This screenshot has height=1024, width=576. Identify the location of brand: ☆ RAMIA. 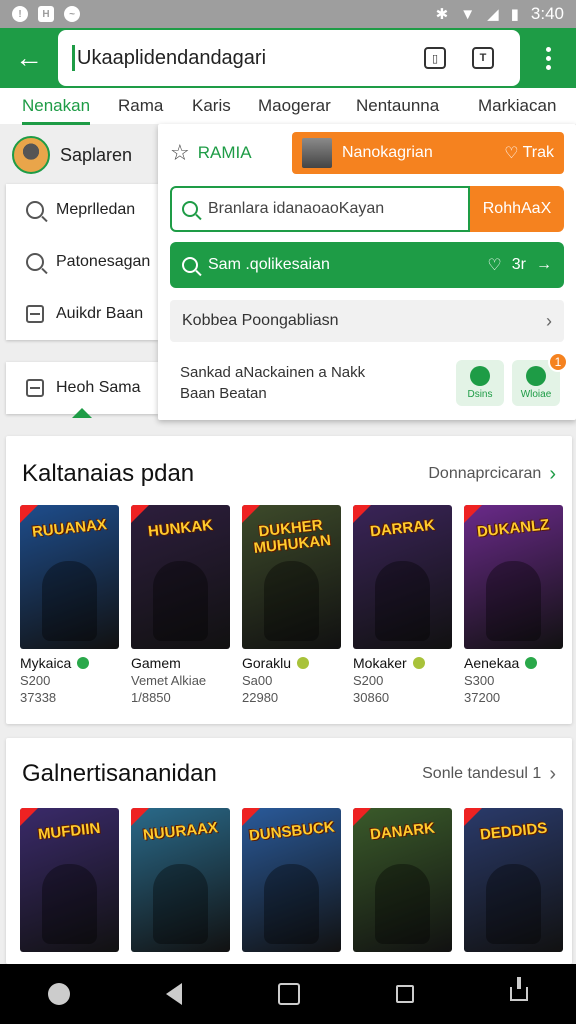
(231, 153).